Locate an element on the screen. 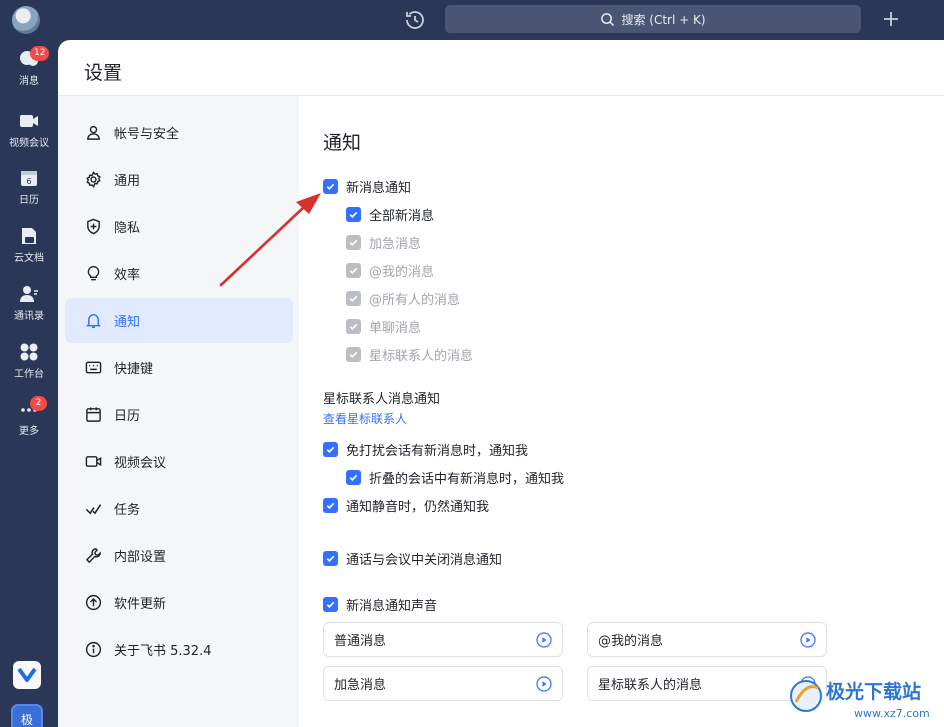  direct-chat-checkbox: 单聊消息 is located at coordinates (383, 326).